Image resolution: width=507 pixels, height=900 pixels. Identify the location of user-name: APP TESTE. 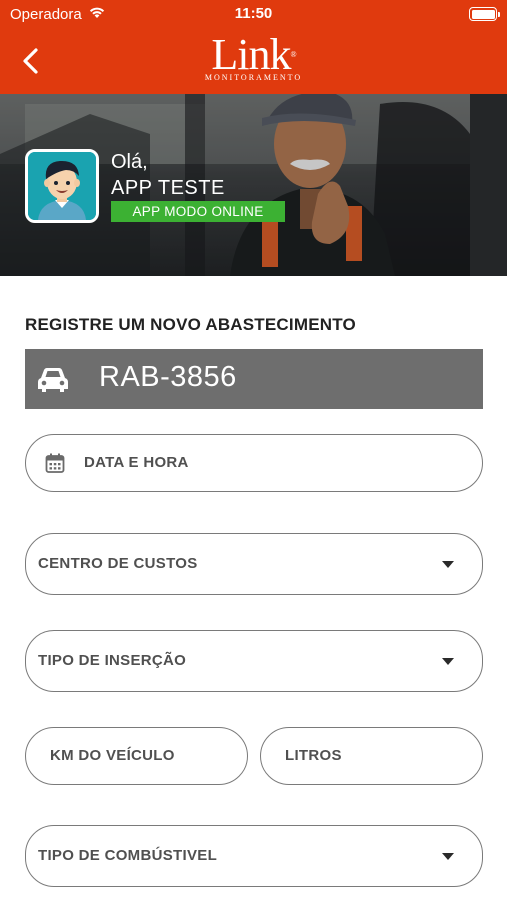
(168, 188).